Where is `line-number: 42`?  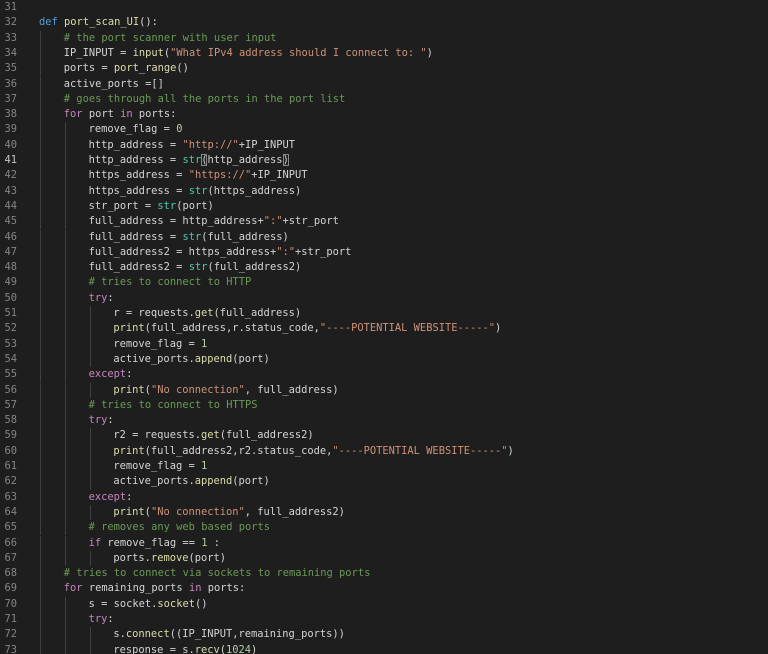
line-number: 42 is located at coordinates (10, 175).